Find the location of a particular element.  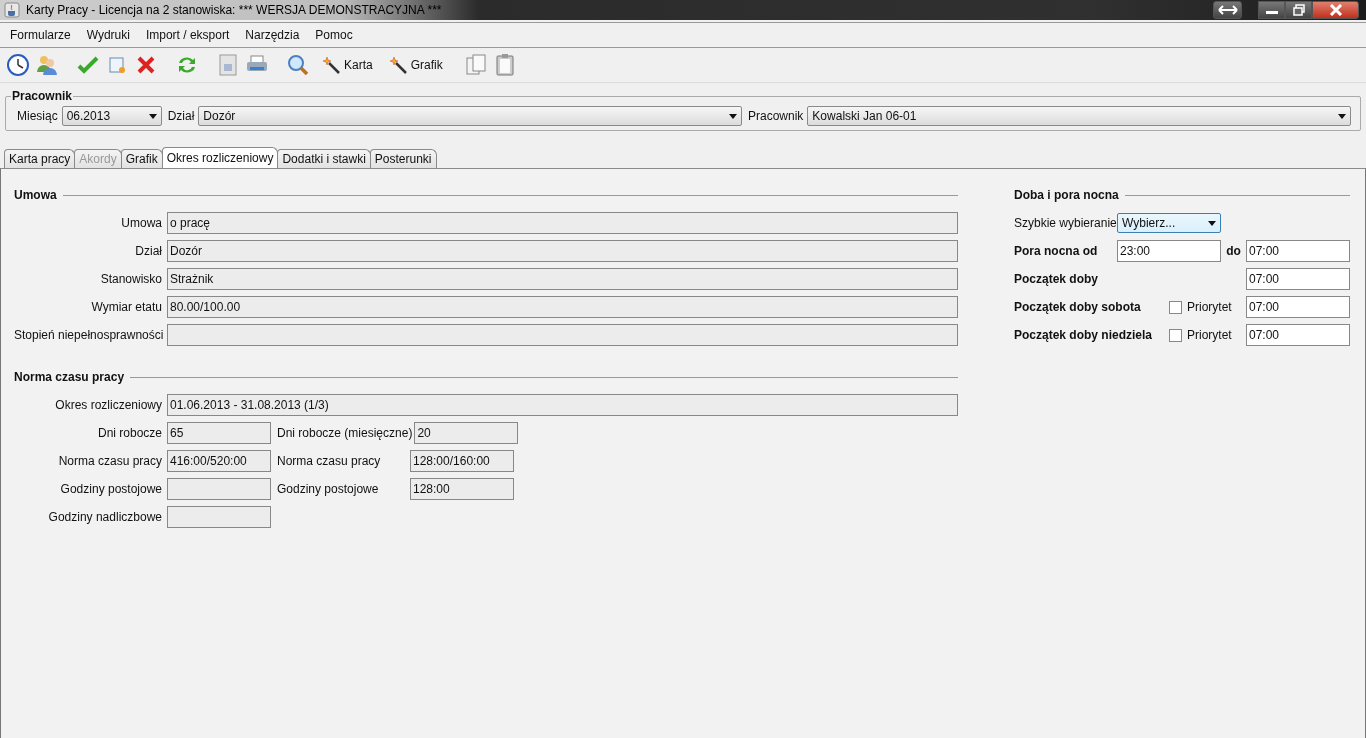

tab: Okres rozliczeniowy is located at coordinates (220, 157).